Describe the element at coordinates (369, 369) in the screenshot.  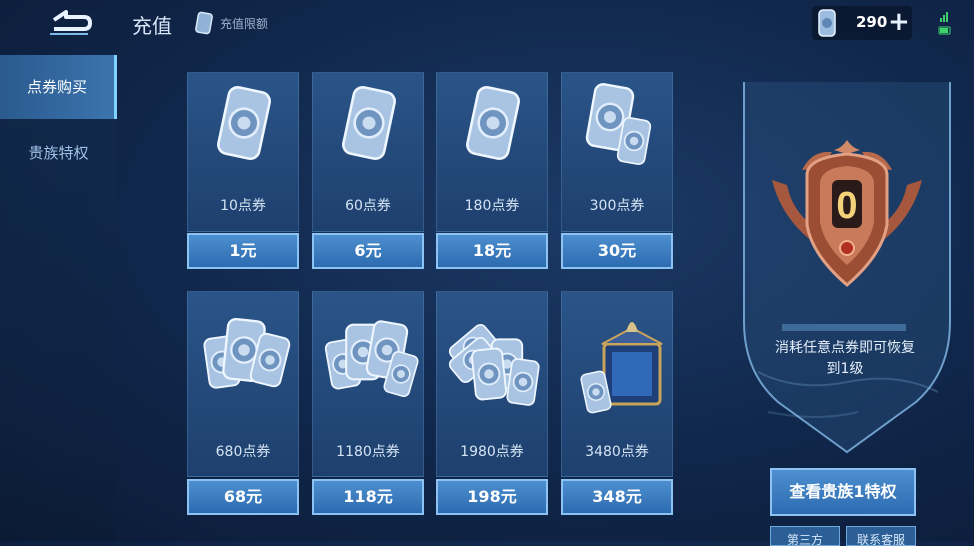
I see `quad-voucher-icon` at that location.